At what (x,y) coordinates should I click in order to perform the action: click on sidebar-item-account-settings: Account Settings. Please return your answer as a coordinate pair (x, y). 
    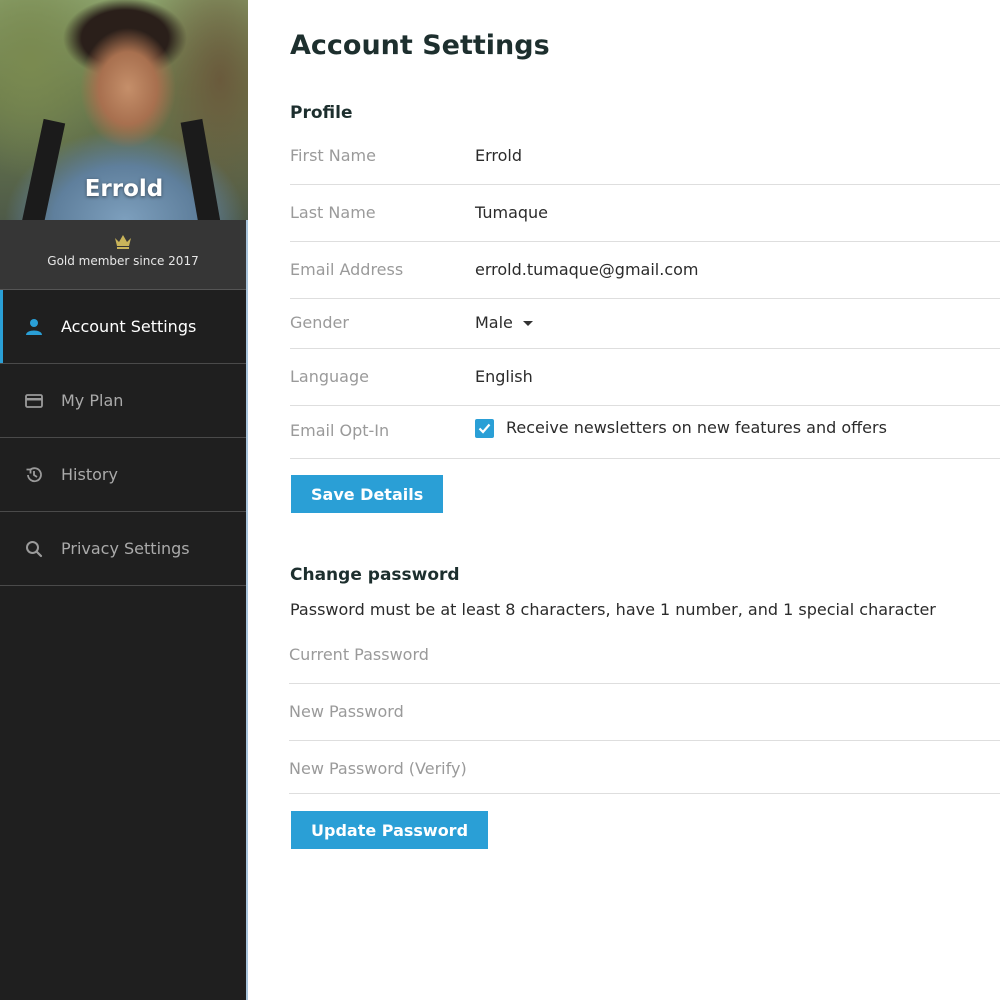
    Looking at the image, I should click on (123, 327).